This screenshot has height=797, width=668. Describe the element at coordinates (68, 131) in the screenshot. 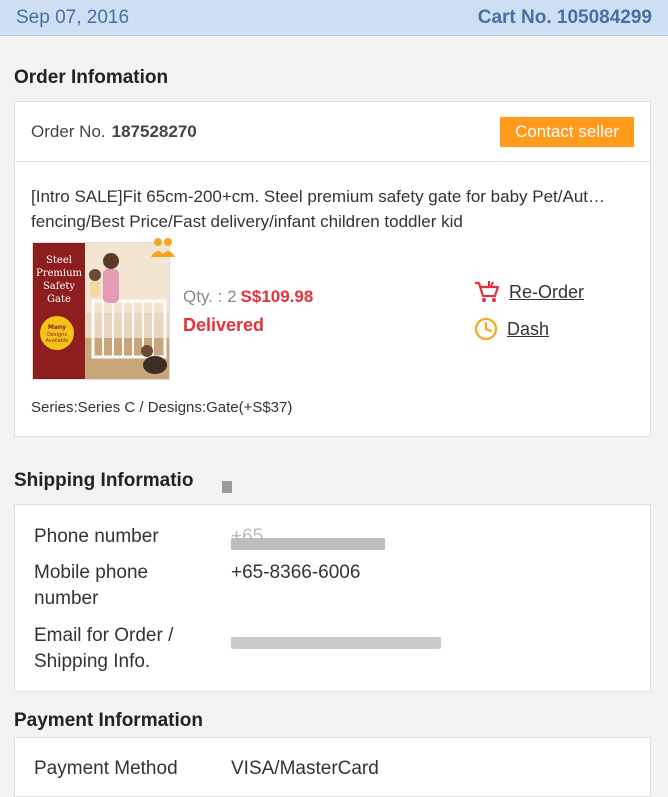

I see `order-number-label: Order No.` at that location.